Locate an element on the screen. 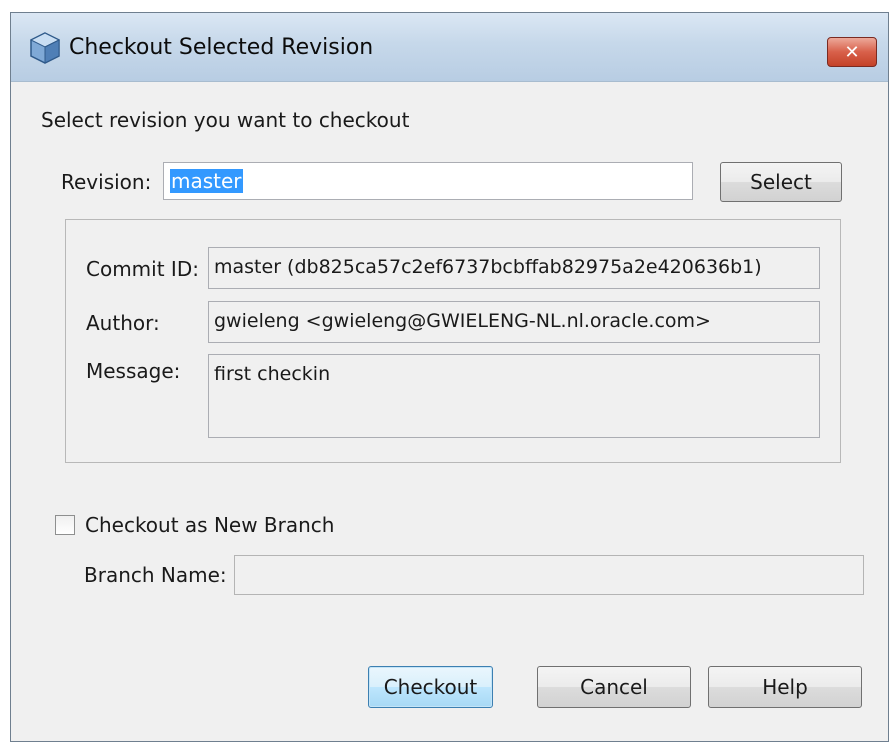 The width and height of the screenshot is (889, 743). revision-input: master is located at coordinates (428, 181).